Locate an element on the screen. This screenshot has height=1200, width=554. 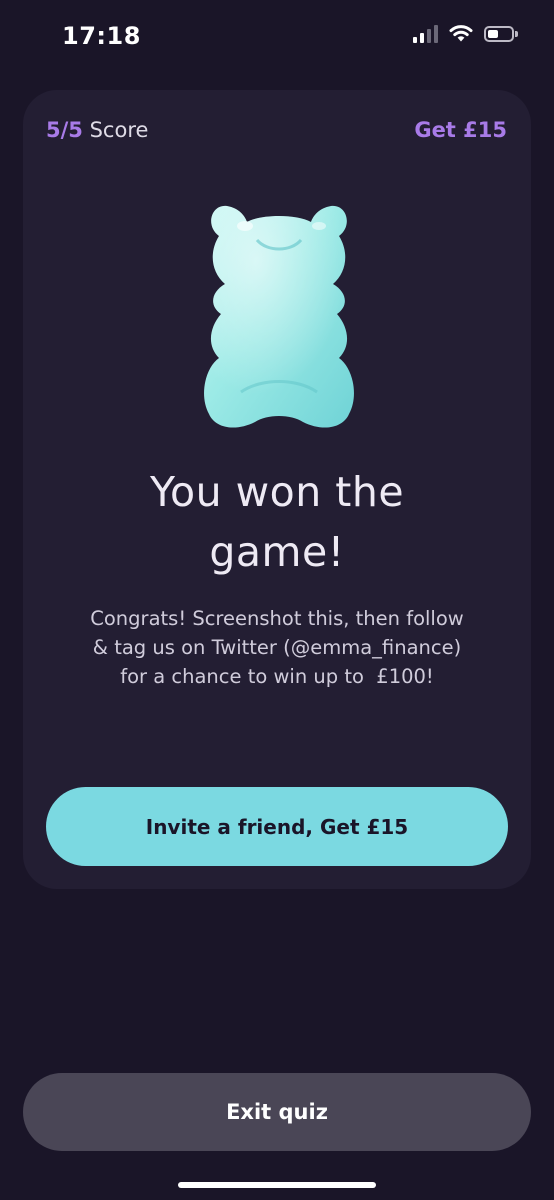
headline-line-1: You won the is located at coordinates (277, 492).